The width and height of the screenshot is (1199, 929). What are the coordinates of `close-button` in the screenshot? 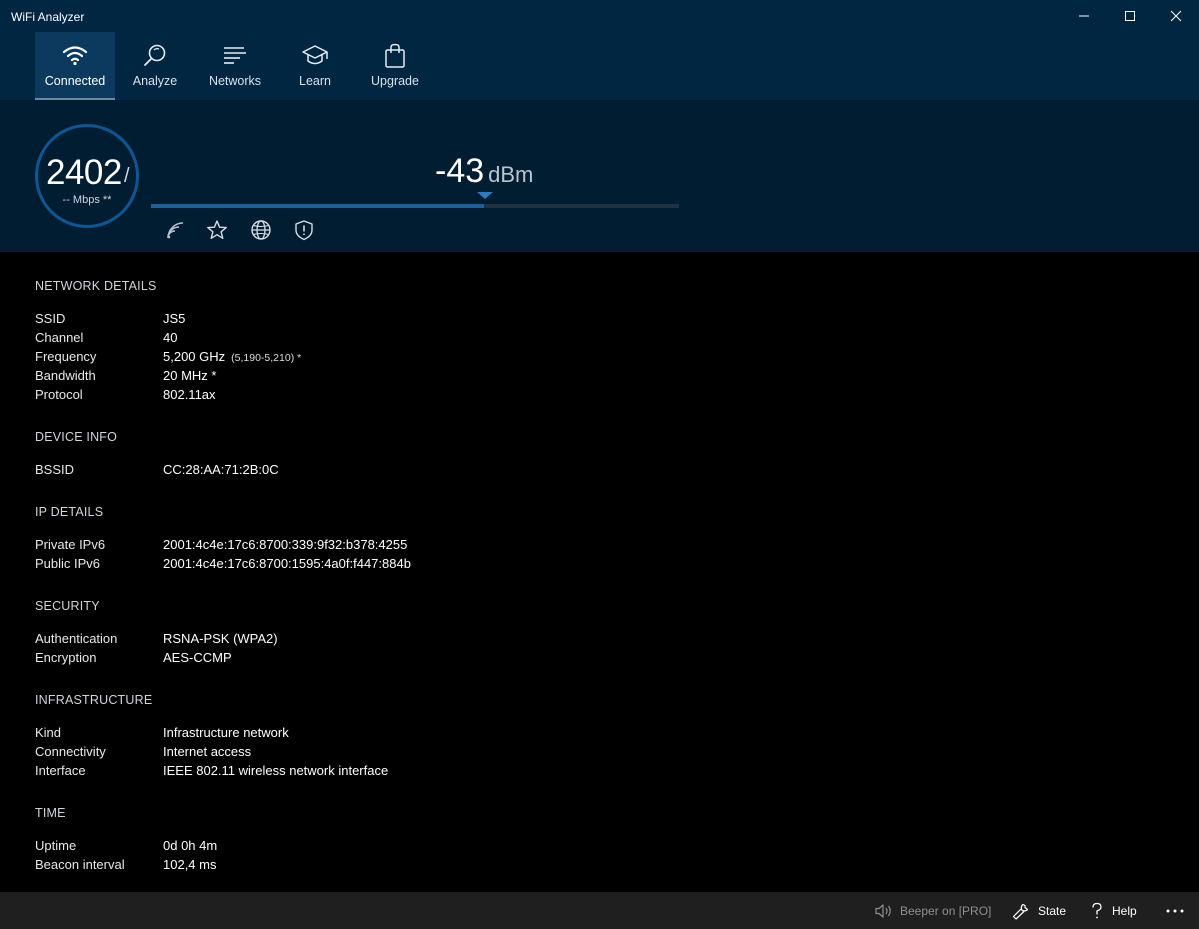 It's located at (1176, 16).